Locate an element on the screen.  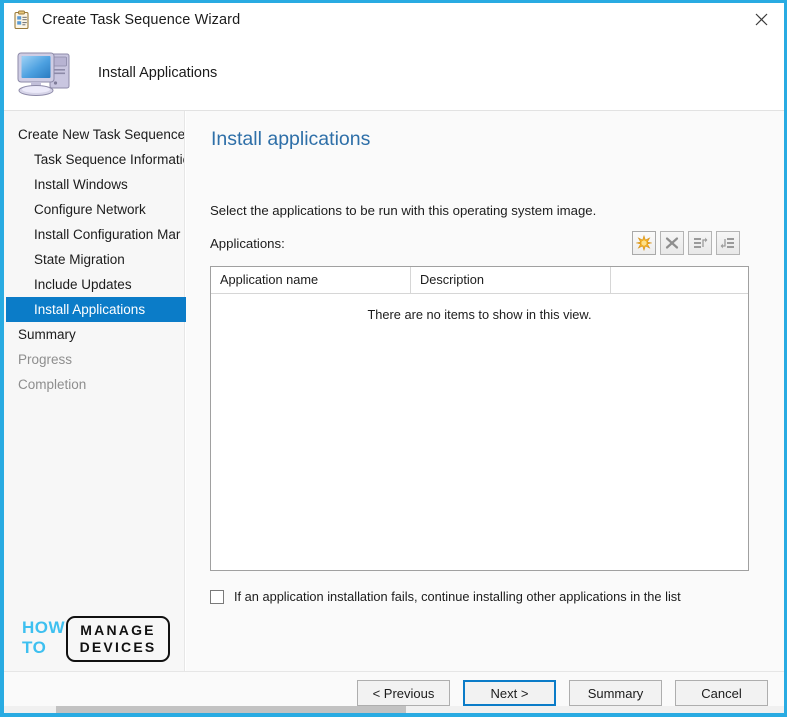
sidebar-item-configure-network: Configure Network is located at coordinates (94, 209).